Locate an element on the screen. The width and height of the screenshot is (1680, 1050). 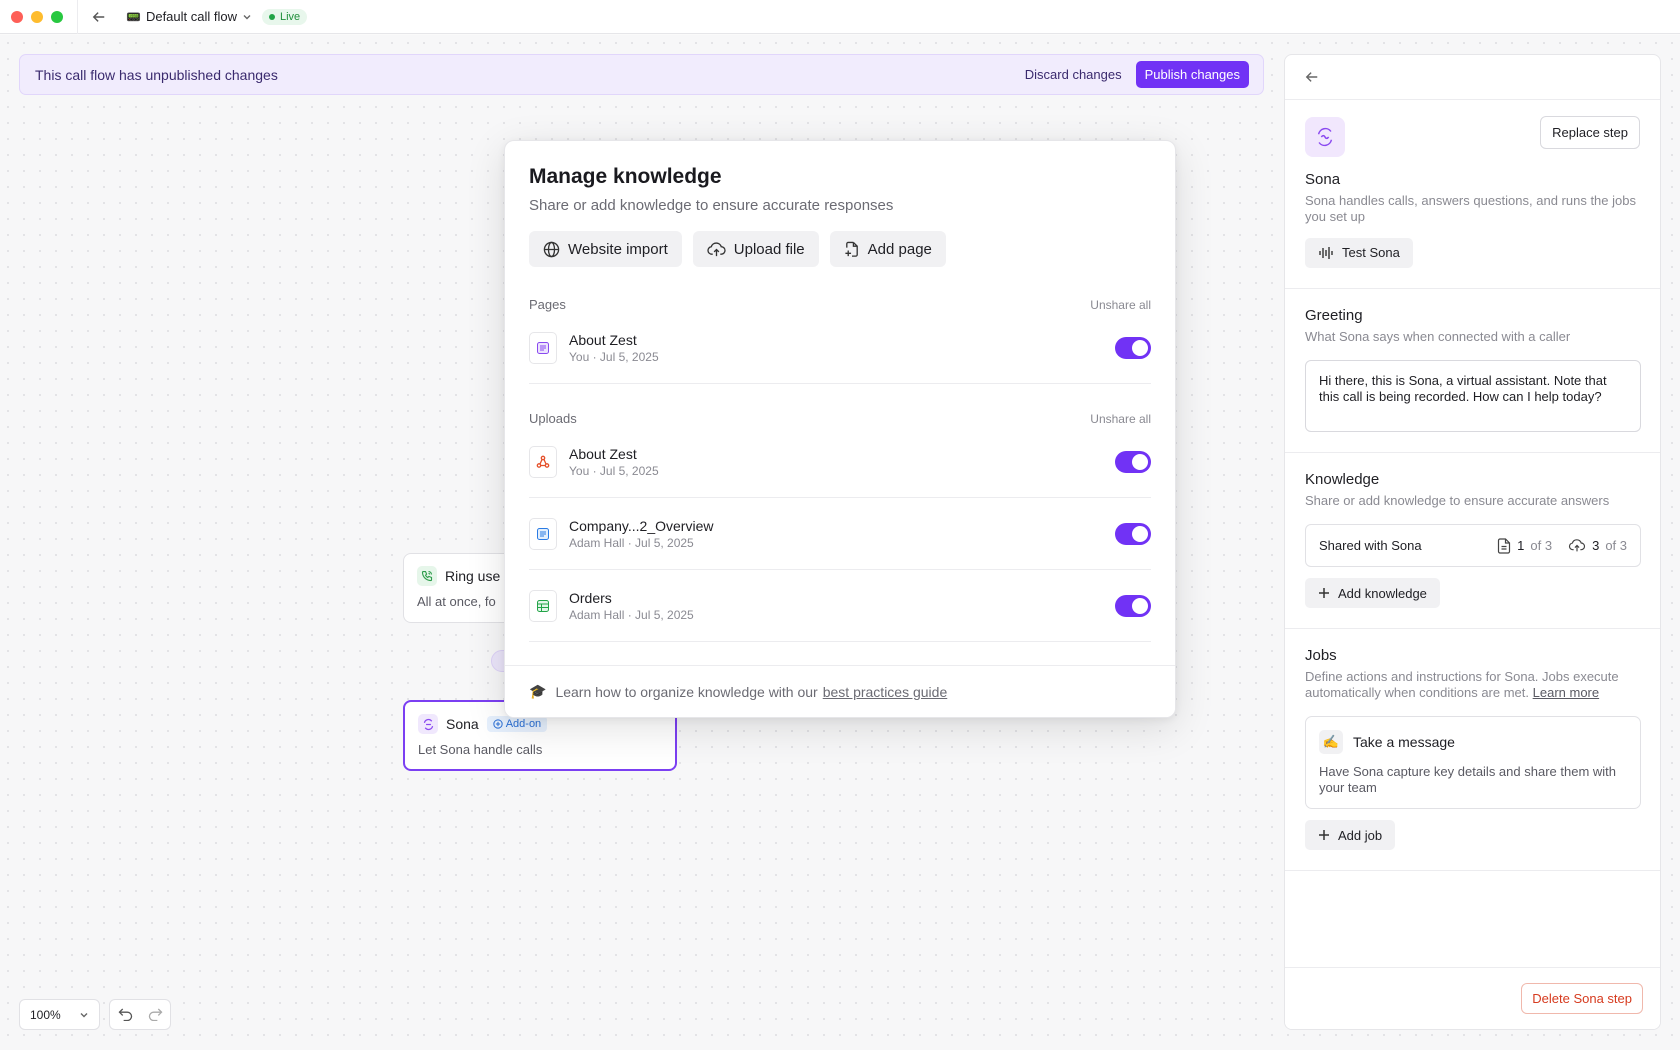
website-import-label: Website import is located at coordinates (618, 249).